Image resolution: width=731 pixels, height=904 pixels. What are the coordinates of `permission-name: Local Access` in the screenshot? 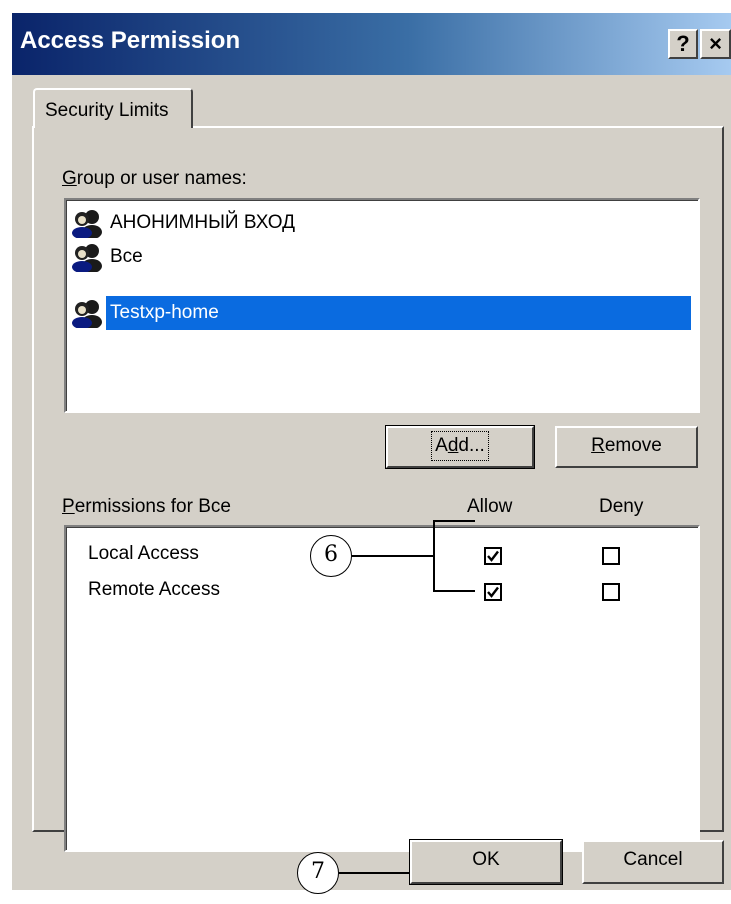 It's located at (143, 553).